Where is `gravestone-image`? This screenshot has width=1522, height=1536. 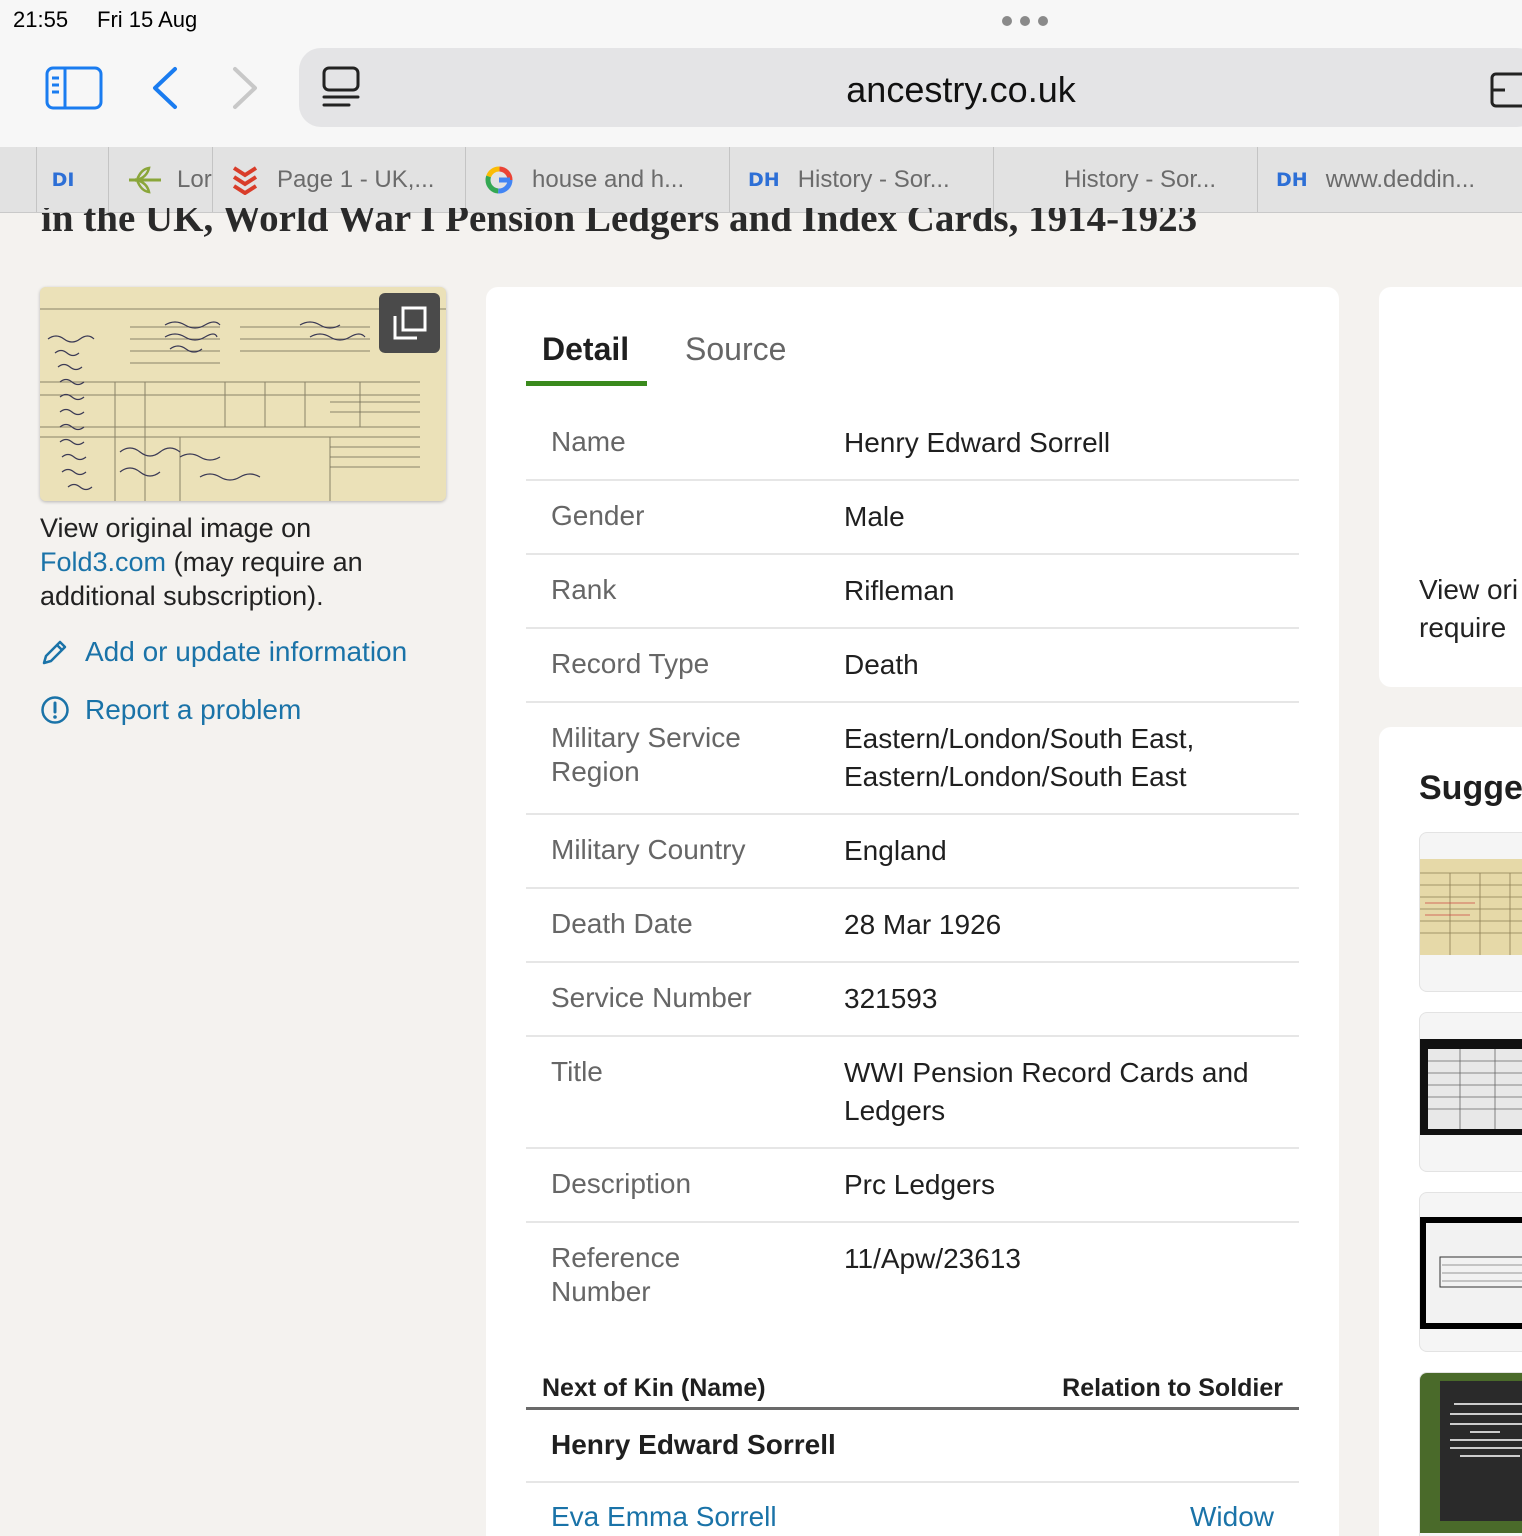 gravestone-image is located at coordinates (1471, 1453).